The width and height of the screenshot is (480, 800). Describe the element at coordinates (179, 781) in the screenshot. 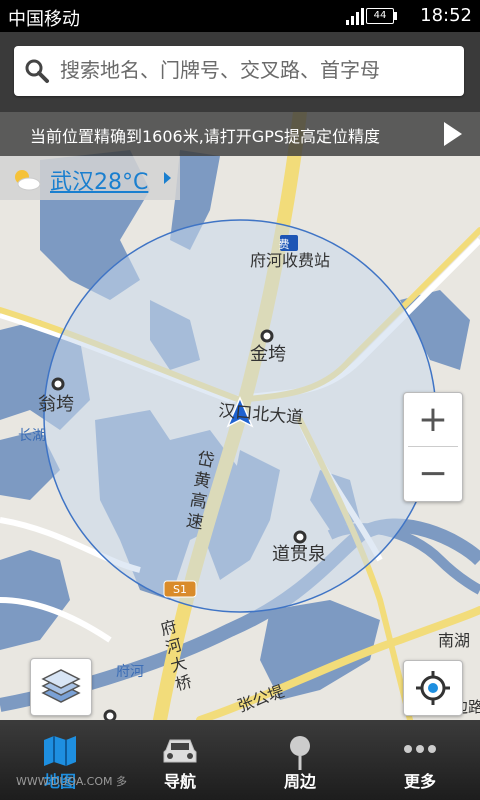

I see `nav-label-navigation: 导航` at that location.